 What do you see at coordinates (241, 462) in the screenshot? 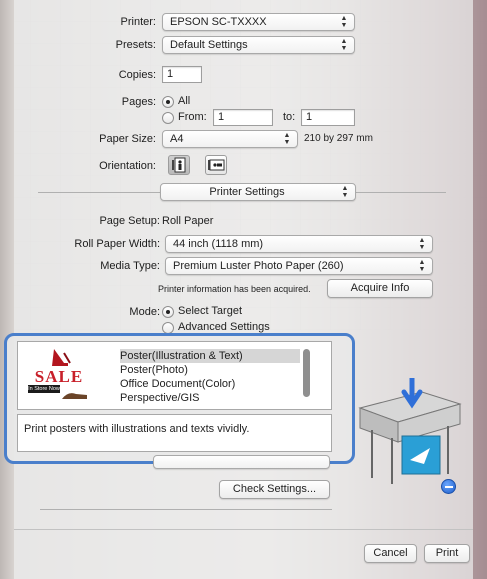
I see `partial-popup` at bounding box center [241, 462].